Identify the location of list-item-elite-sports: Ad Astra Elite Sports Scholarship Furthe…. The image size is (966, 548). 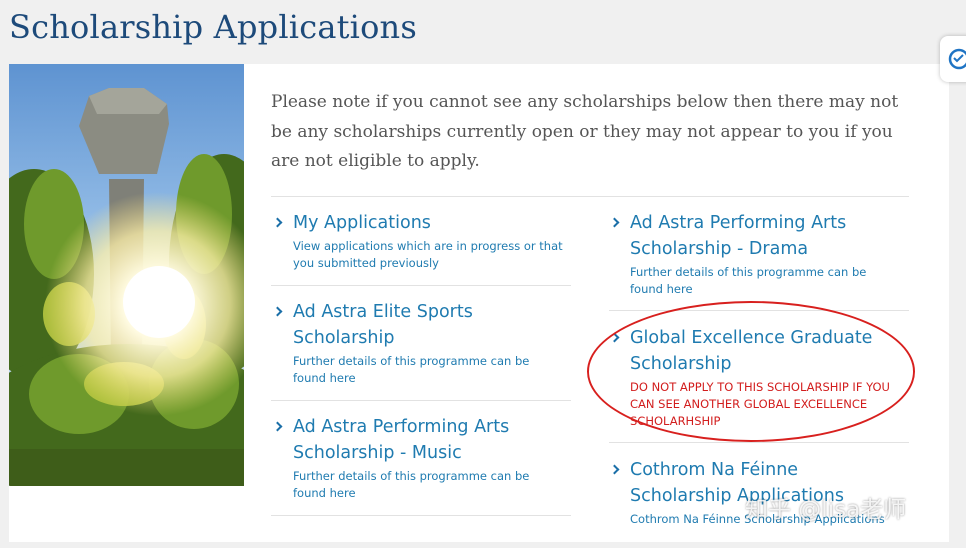
(408, 343).